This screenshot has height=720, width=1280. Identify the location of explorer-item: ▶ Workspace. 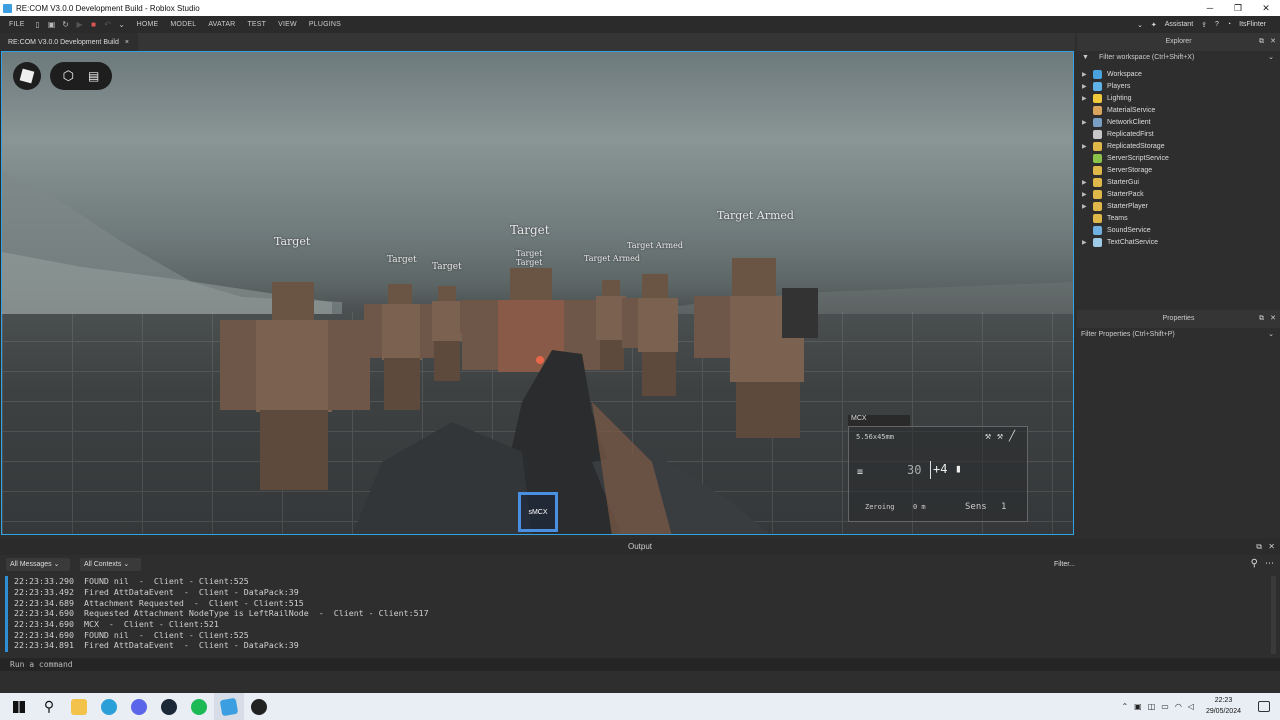
(1112, 74).